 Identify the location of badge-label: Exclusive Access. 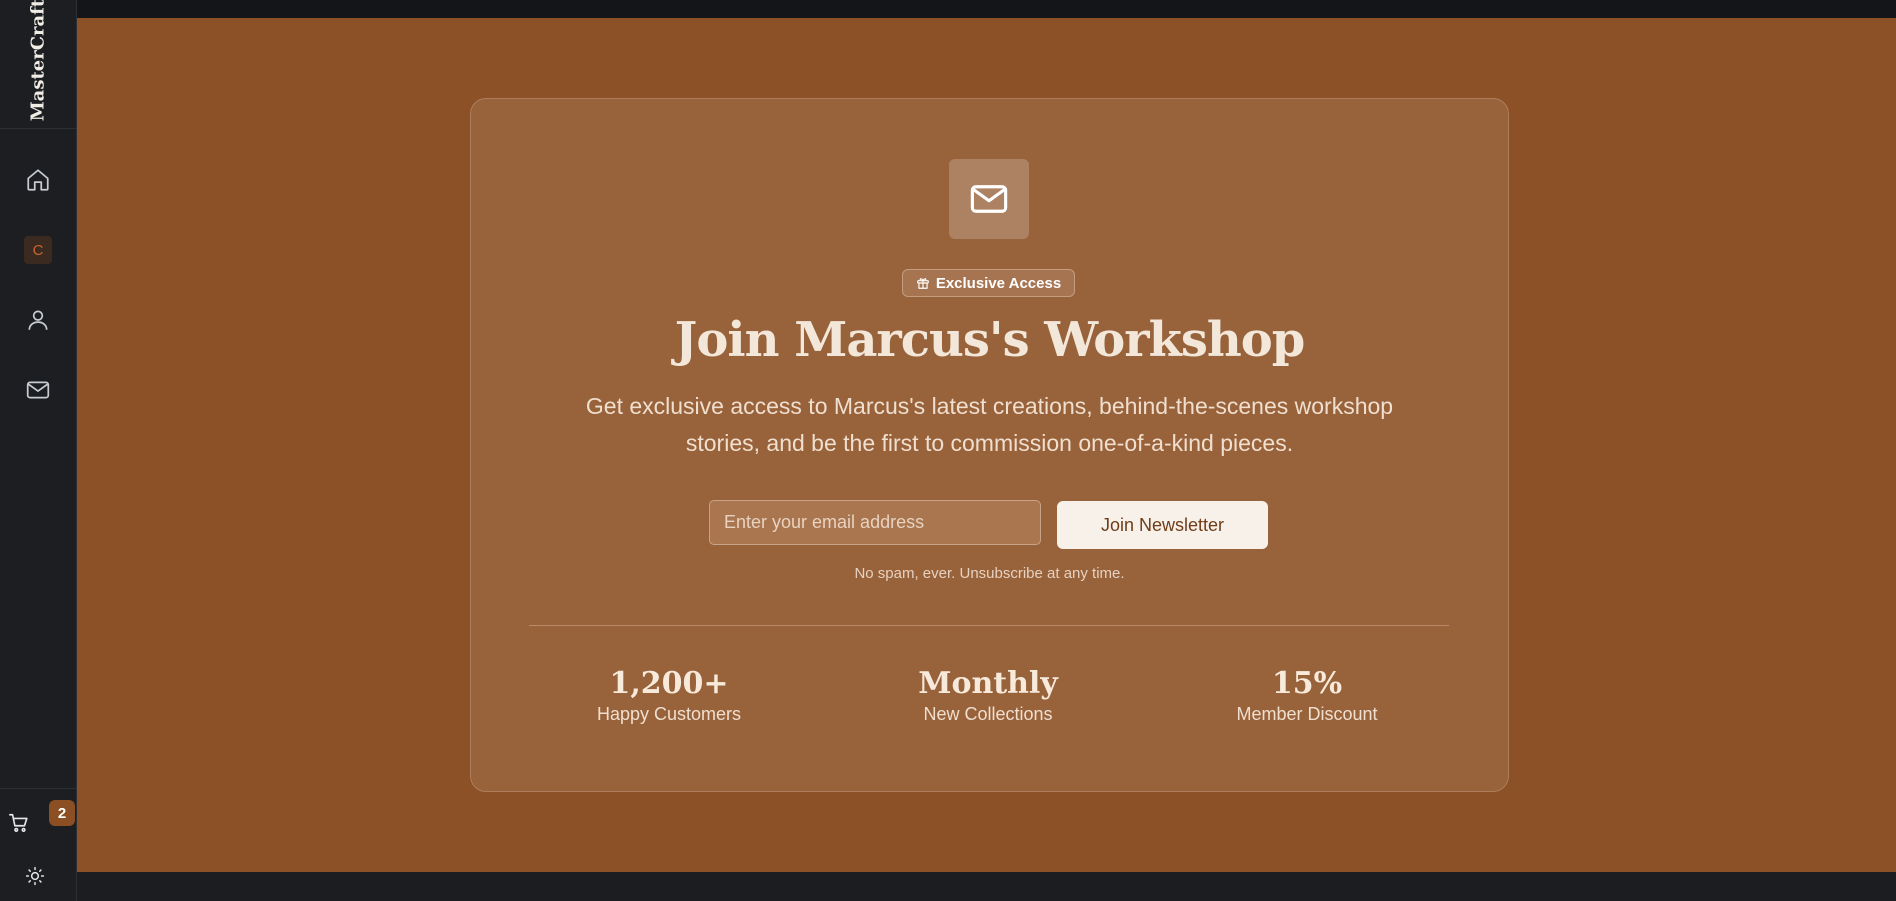
(998, 283).